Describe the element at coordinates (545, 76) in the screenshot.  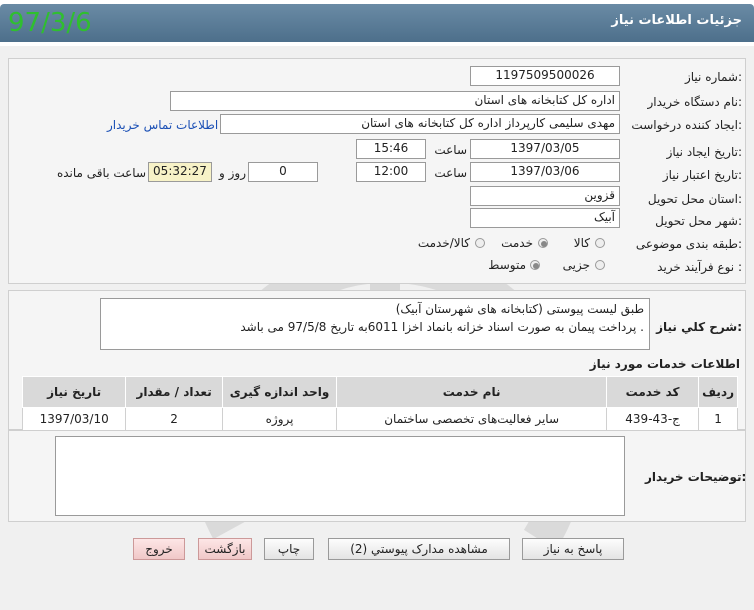
I see `need-number-field: 1197509500026` at that location.